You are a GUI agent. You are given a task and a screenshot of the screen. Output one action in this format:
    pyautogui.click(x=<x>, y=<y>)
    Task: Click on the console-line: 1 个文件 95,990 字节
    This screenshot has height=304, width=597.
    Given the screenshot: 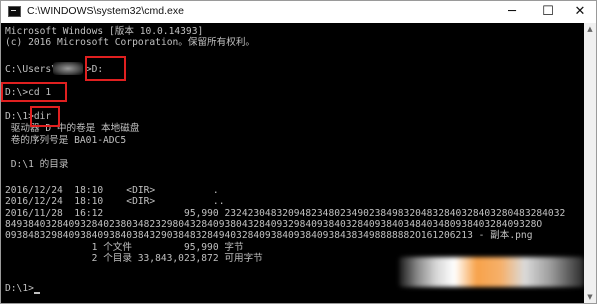 What is the action you would take?
    pyautogui.click(x=124, y=247)
    